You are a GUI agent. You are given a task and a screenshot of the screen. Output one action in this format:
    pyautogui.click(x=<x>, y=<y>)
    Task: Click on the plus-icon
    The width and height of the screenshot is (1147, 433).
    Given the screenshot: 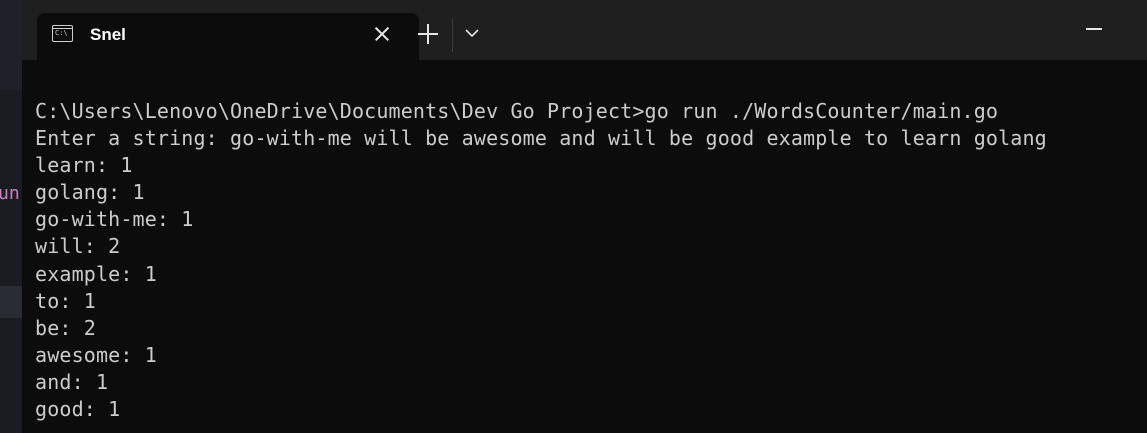 What is the action you would take?
    pyautogui.click(x=428, y=34)
    